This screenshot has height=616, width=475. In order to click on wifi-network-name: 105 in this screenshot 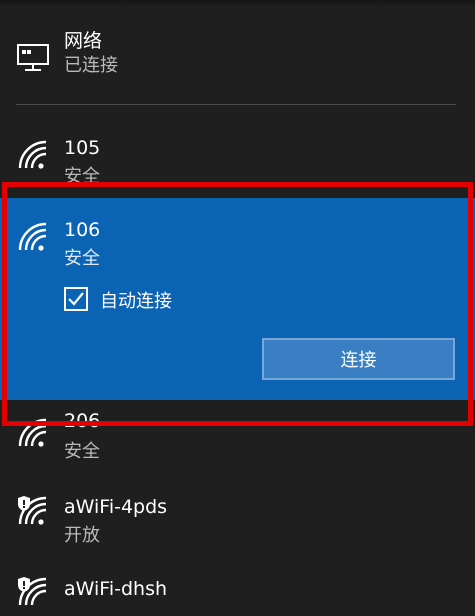, I will do `click(82, 148)`.